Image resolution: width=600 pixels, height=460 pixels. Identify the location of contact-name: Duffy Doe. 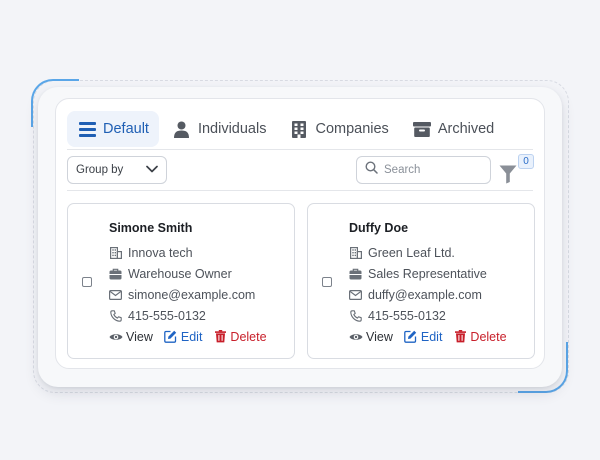
(379, 228).